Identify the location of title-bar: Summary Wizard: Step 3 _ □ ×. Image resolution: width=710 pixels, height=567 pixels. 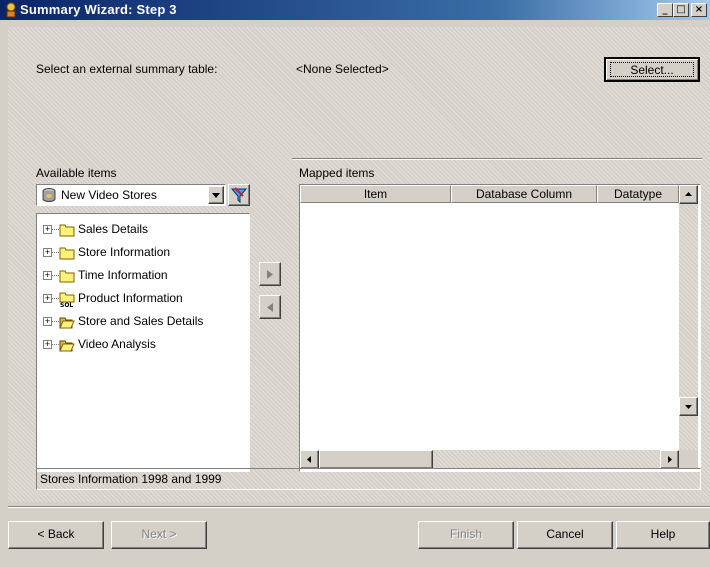
(355, 10).